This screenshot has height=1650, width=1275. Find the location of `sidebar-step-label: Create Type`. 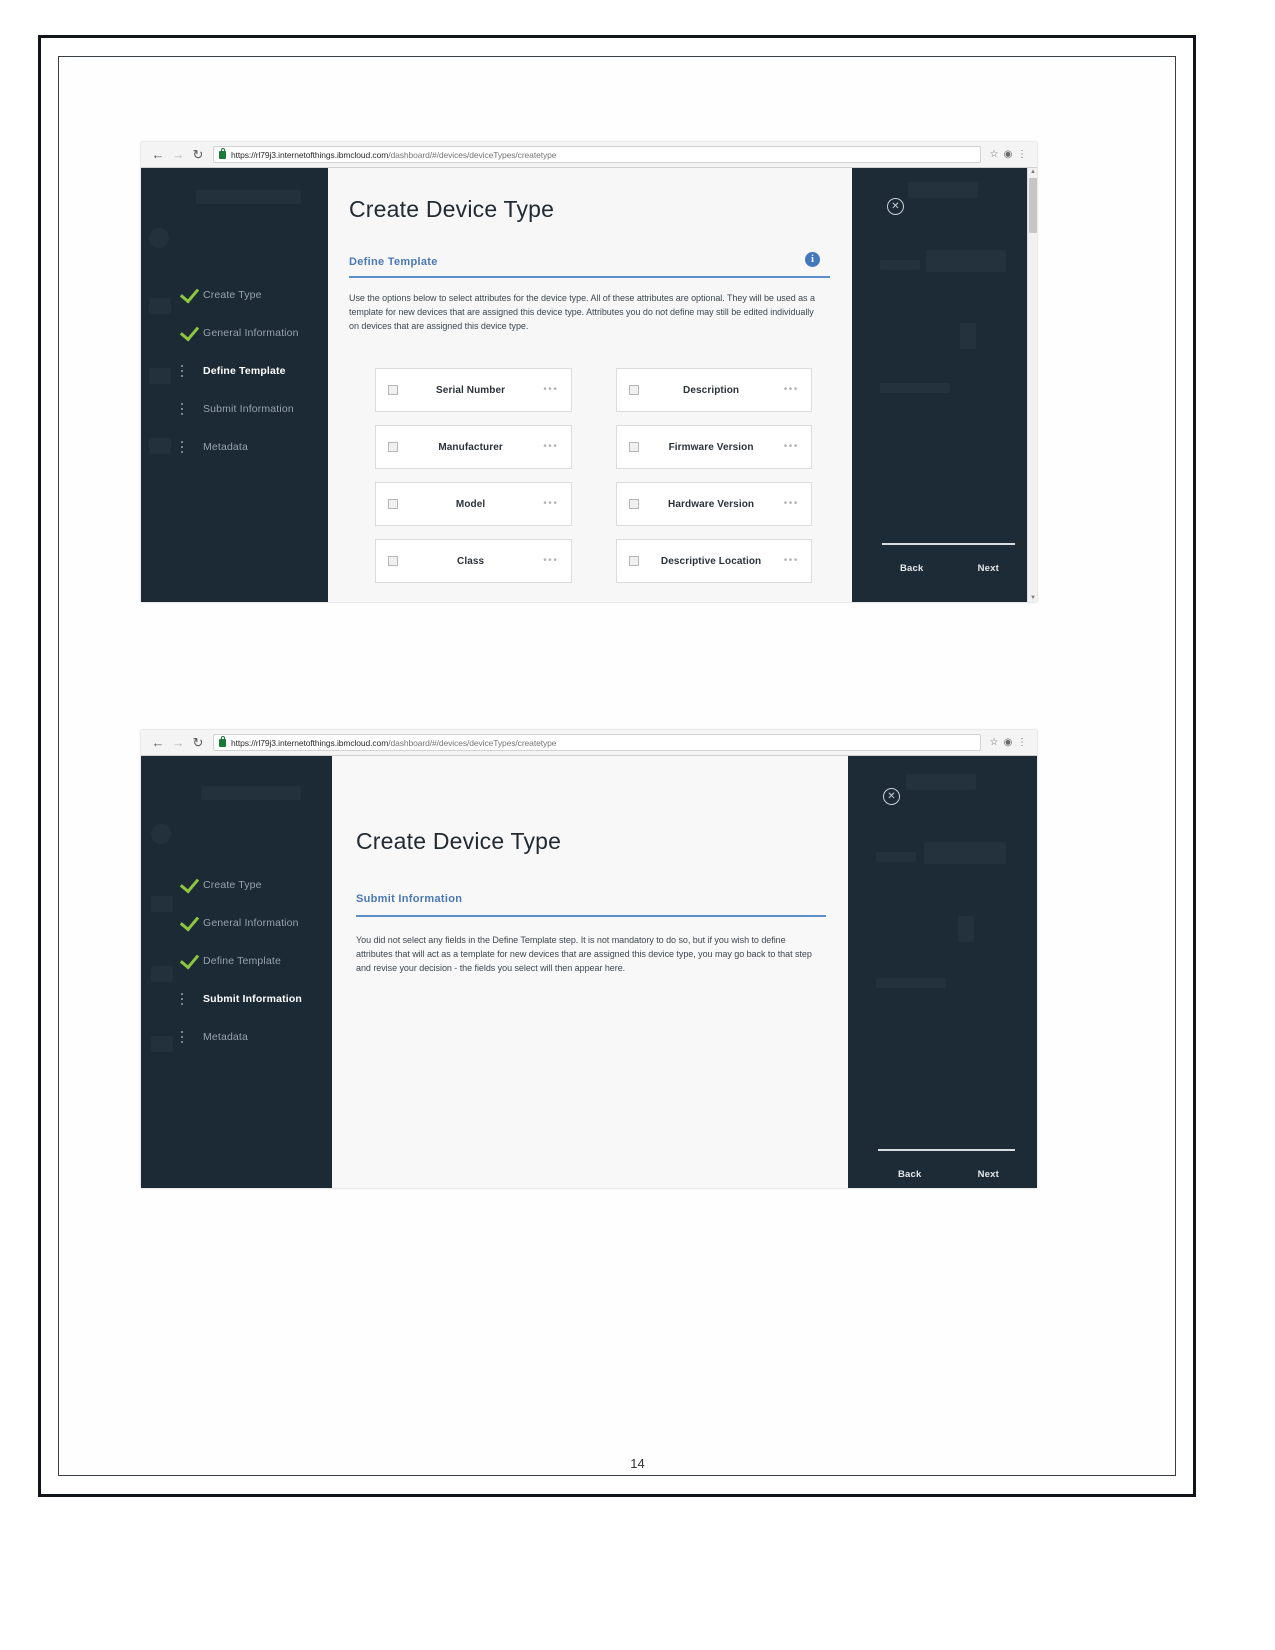

sidebar-step-label: Create Type is located at coordinates (232, 295).